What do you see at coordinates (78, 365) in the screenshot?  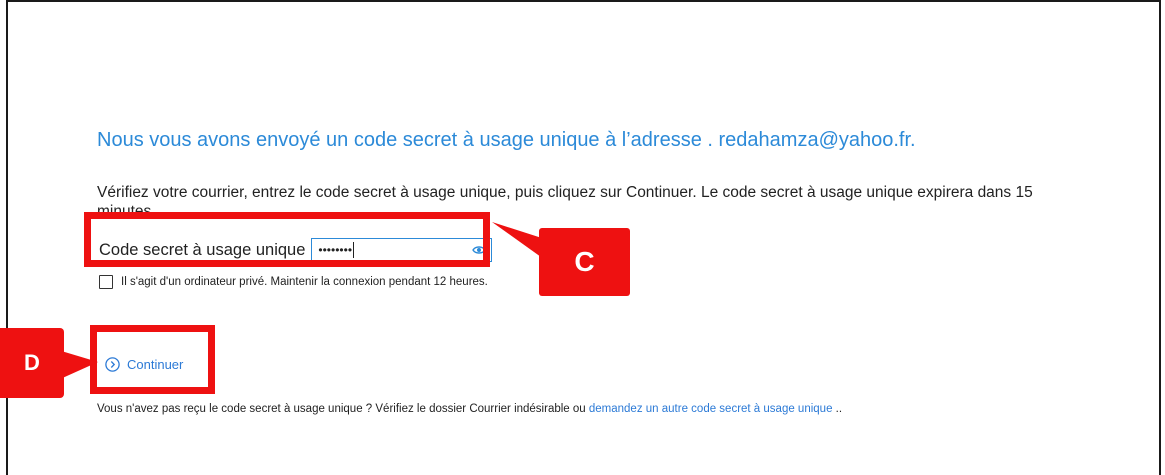 I see `callout-pointer-d` at bounding box center [78, 365].